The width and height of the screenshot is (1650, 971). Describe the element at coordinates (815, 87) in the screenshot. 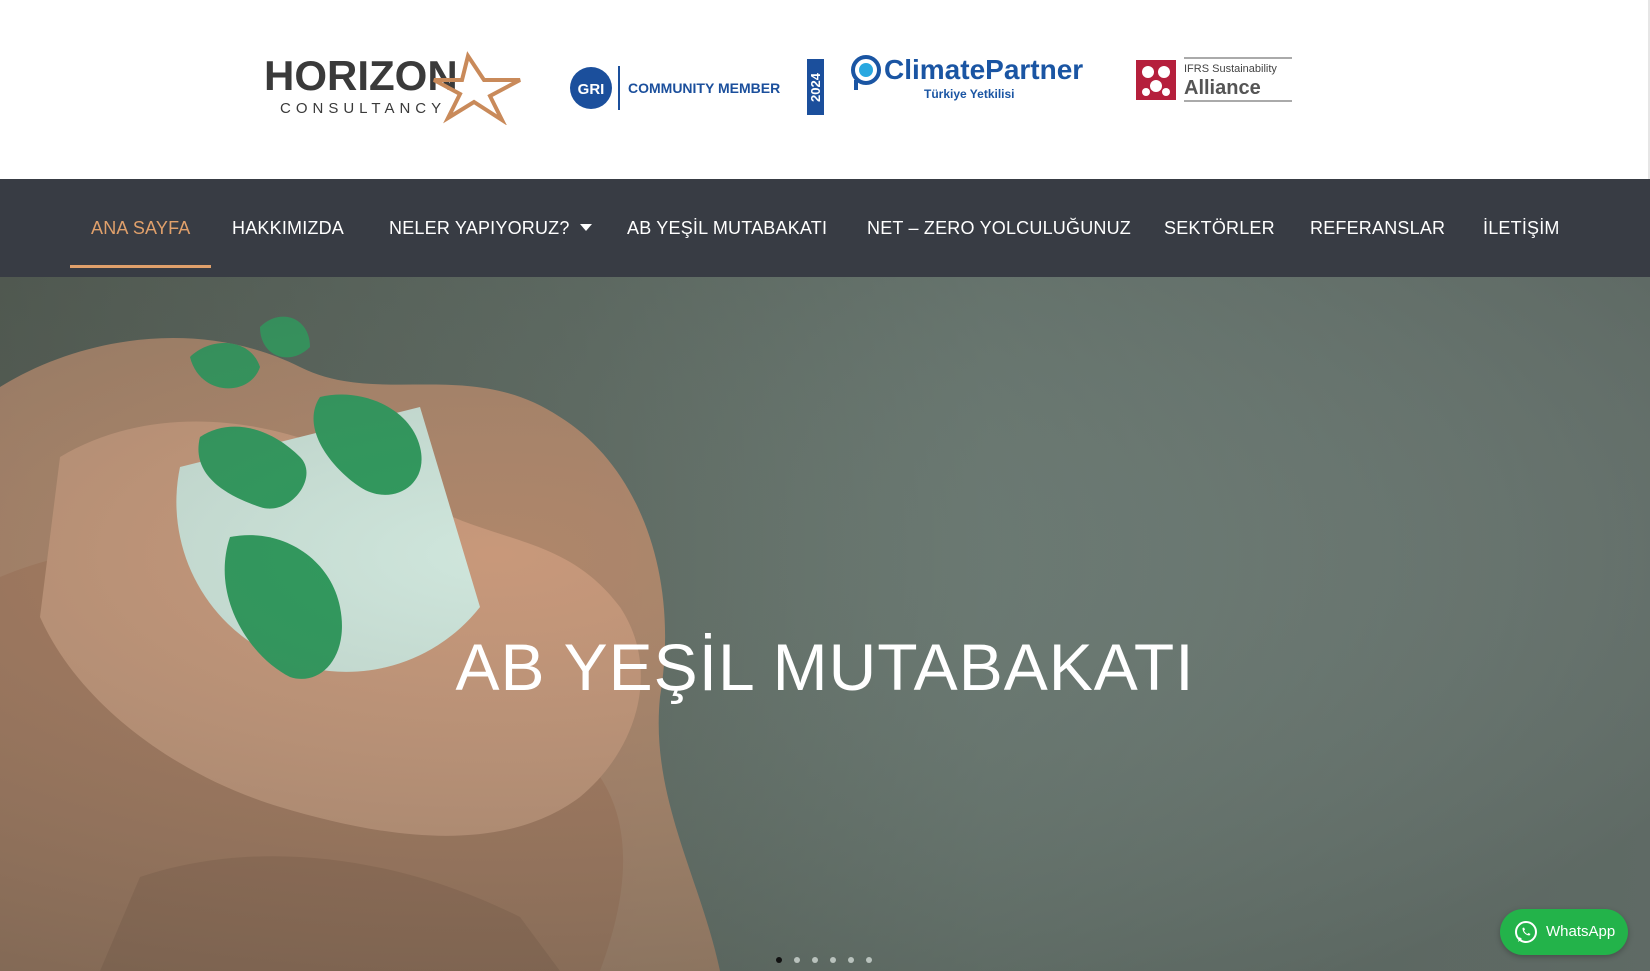

I see `svg-text: 2024` at that location.